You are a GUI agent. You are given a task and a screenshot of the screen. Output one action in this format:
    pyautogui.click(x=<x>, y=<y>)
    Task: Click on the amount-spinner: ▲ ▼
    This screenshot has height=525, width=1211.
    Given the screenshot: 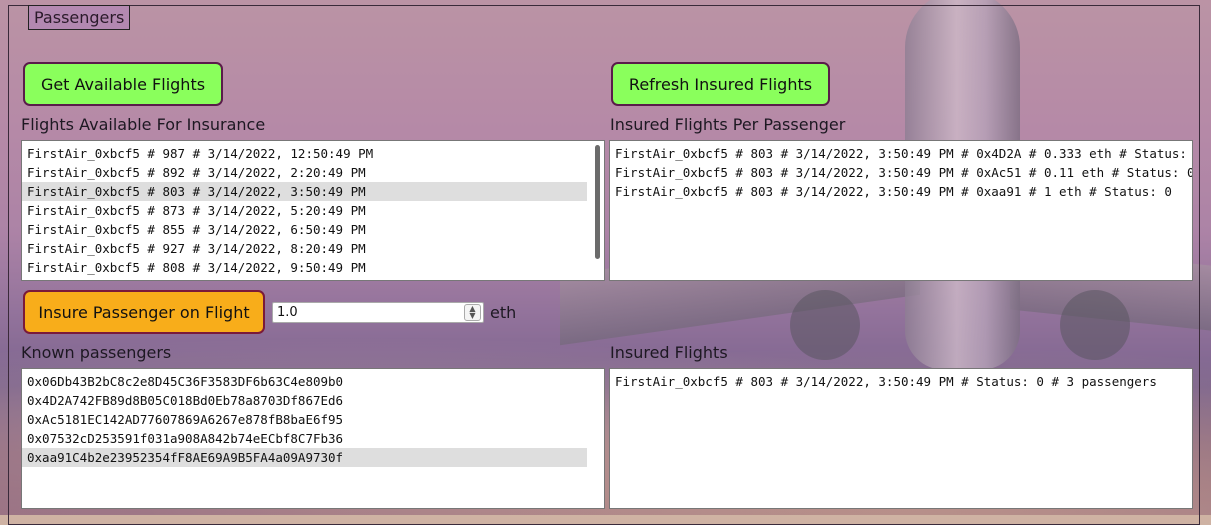 What is the action you would take?
    pyautogui.click(x=472, y=312)
    